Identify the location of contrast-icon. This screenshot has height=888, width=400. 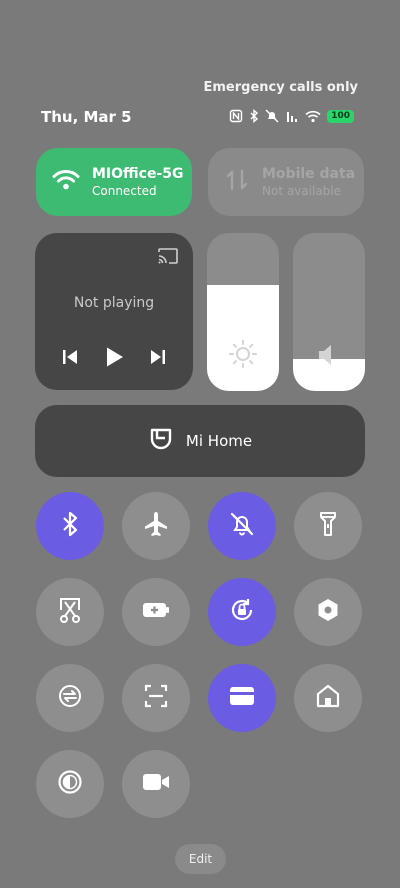
(70, 784).